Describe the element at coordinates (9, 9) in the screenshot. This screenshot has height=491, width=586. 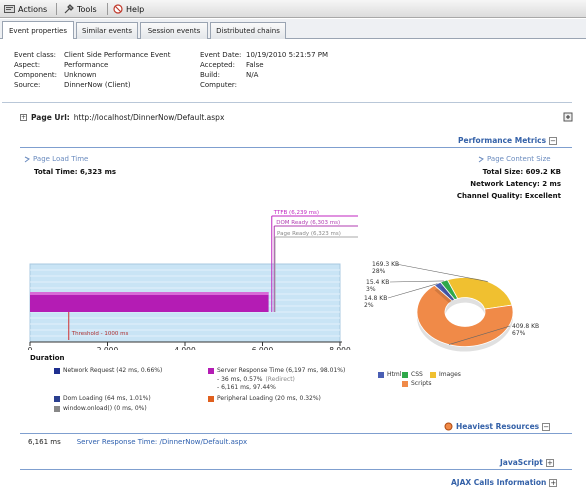
I see `actions-icon` at that location.